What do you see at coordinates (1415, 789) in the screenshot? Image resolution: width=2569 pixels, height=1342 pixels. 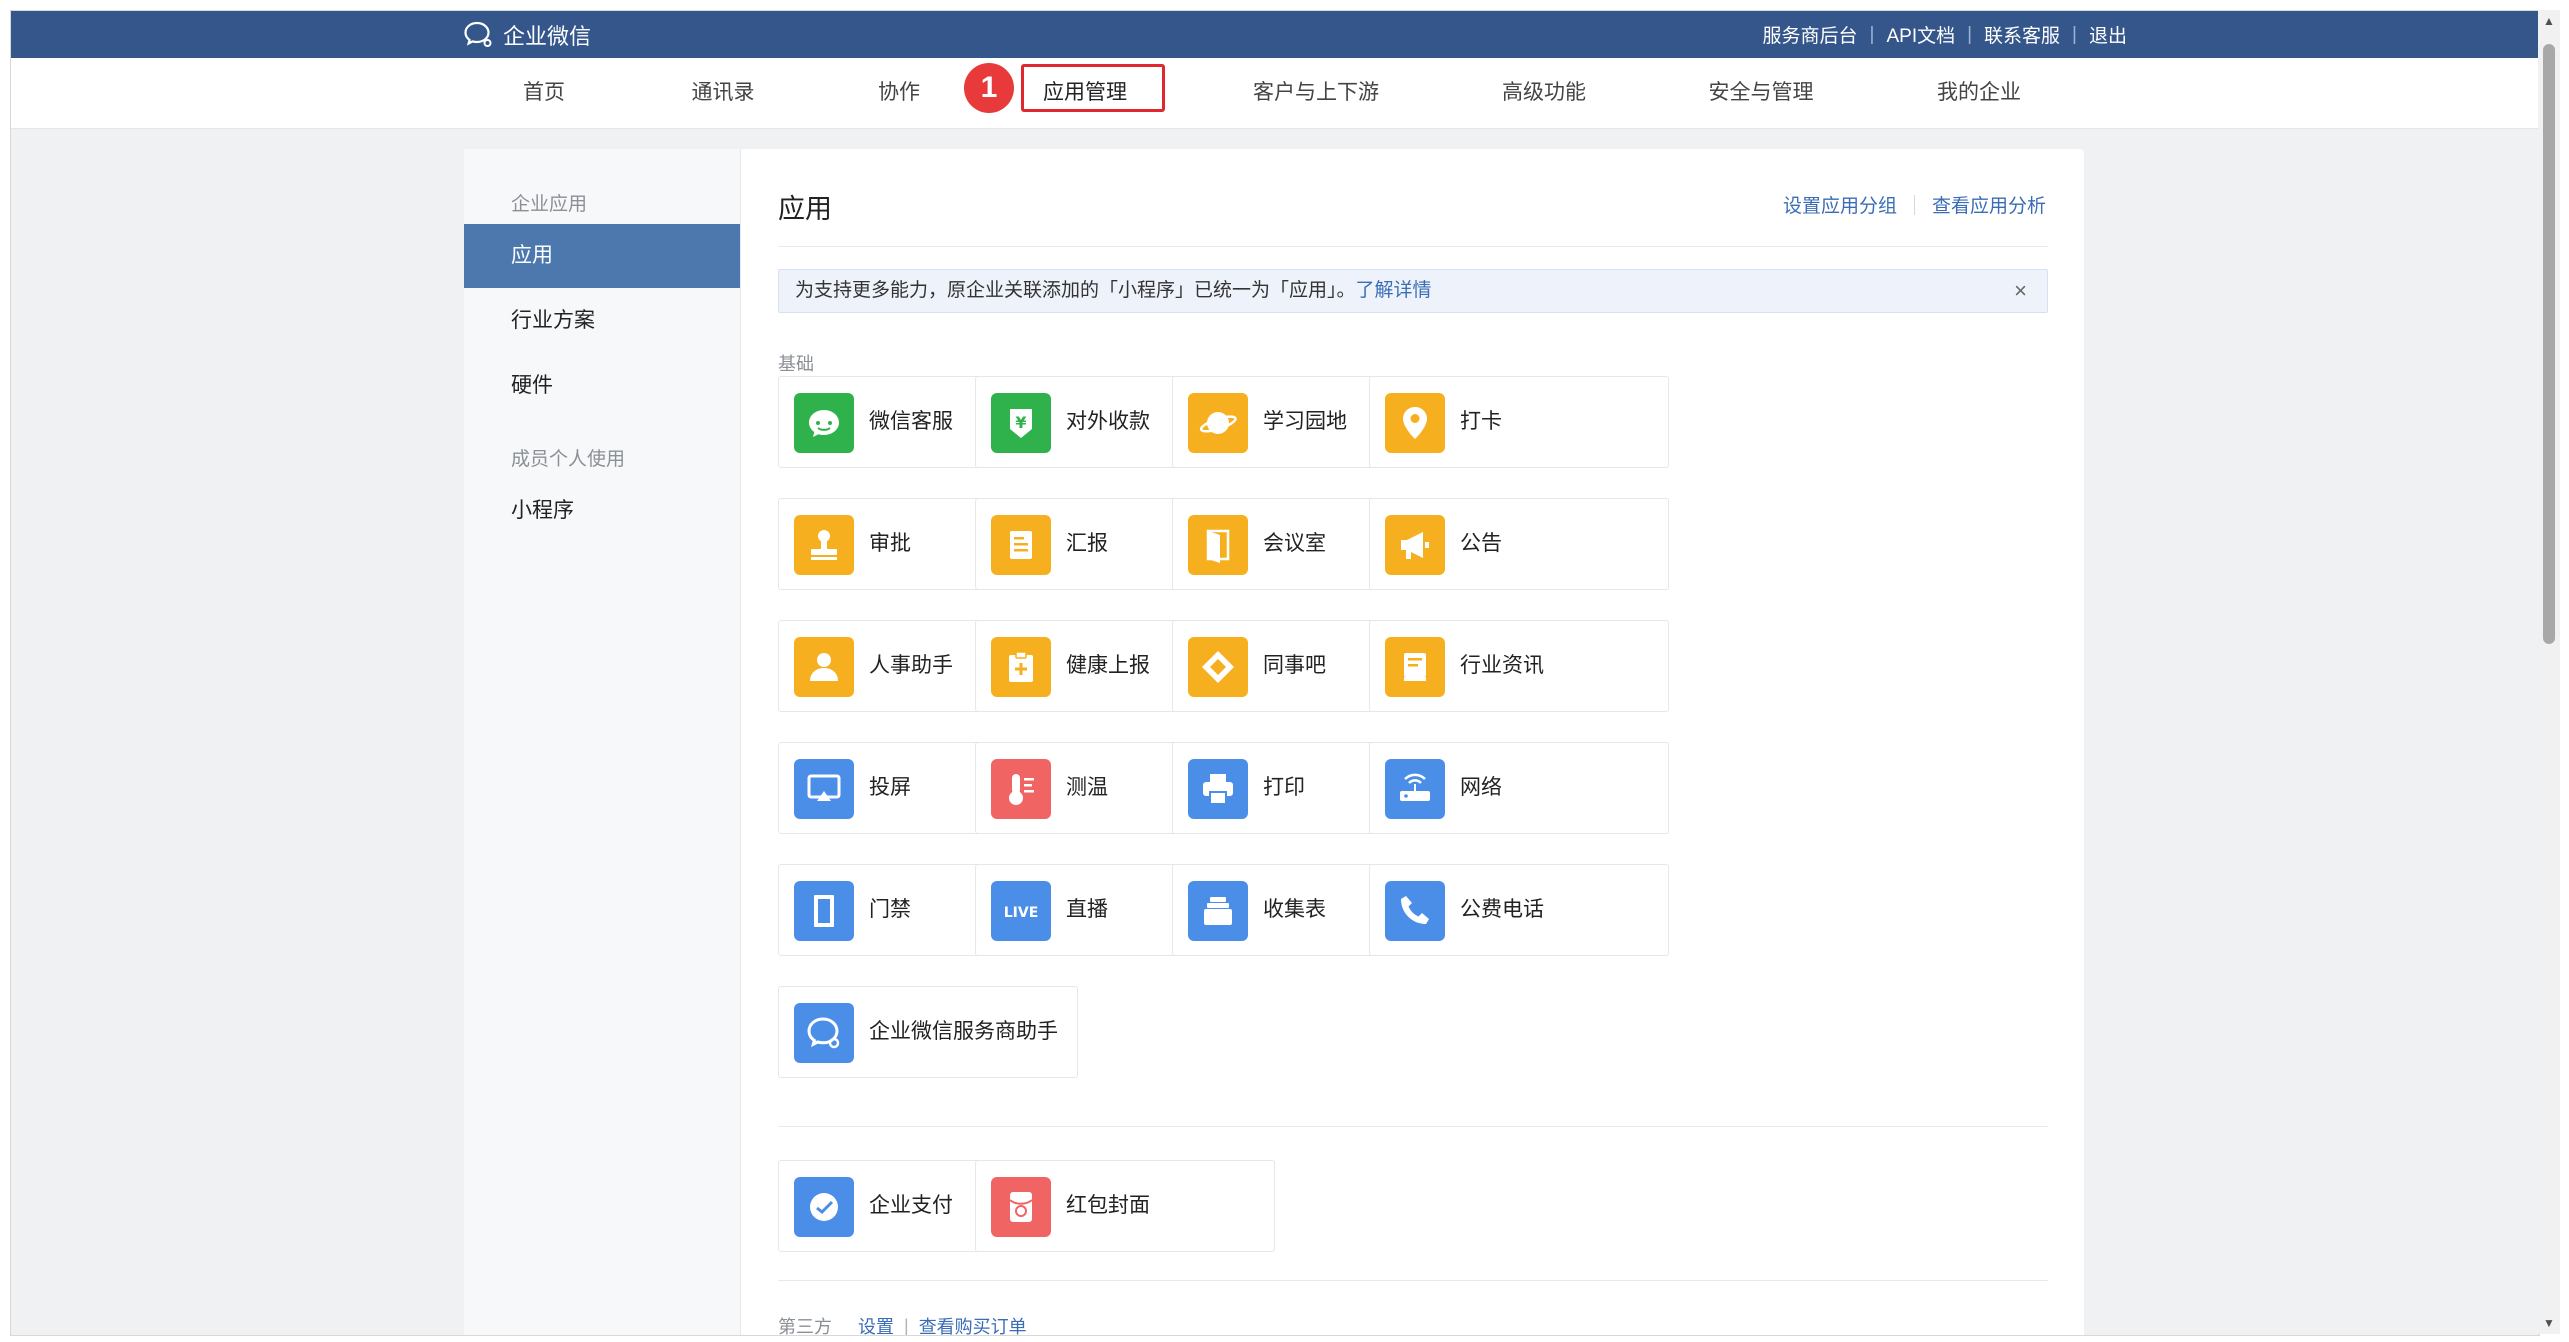 I see `router-icon` at bounding box center [1415, 789].